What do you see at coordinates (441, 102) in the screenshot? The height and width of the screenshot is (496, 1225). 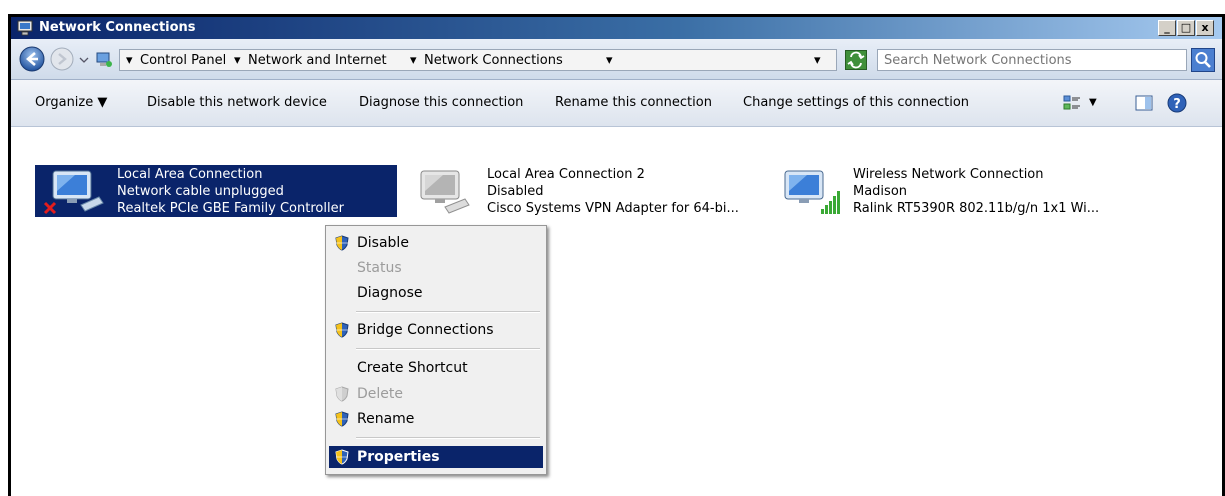 I see `diagnose-connection-button: Diagnose this connection` at bounding box center [441, 102].